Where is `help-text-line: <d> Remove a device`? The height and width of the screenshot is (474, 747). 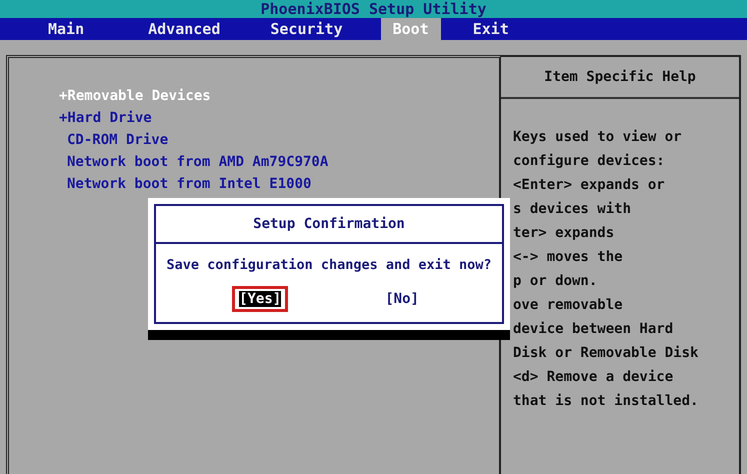
help-text-line: <d> Remove a device is located at coordinates (593, 377).